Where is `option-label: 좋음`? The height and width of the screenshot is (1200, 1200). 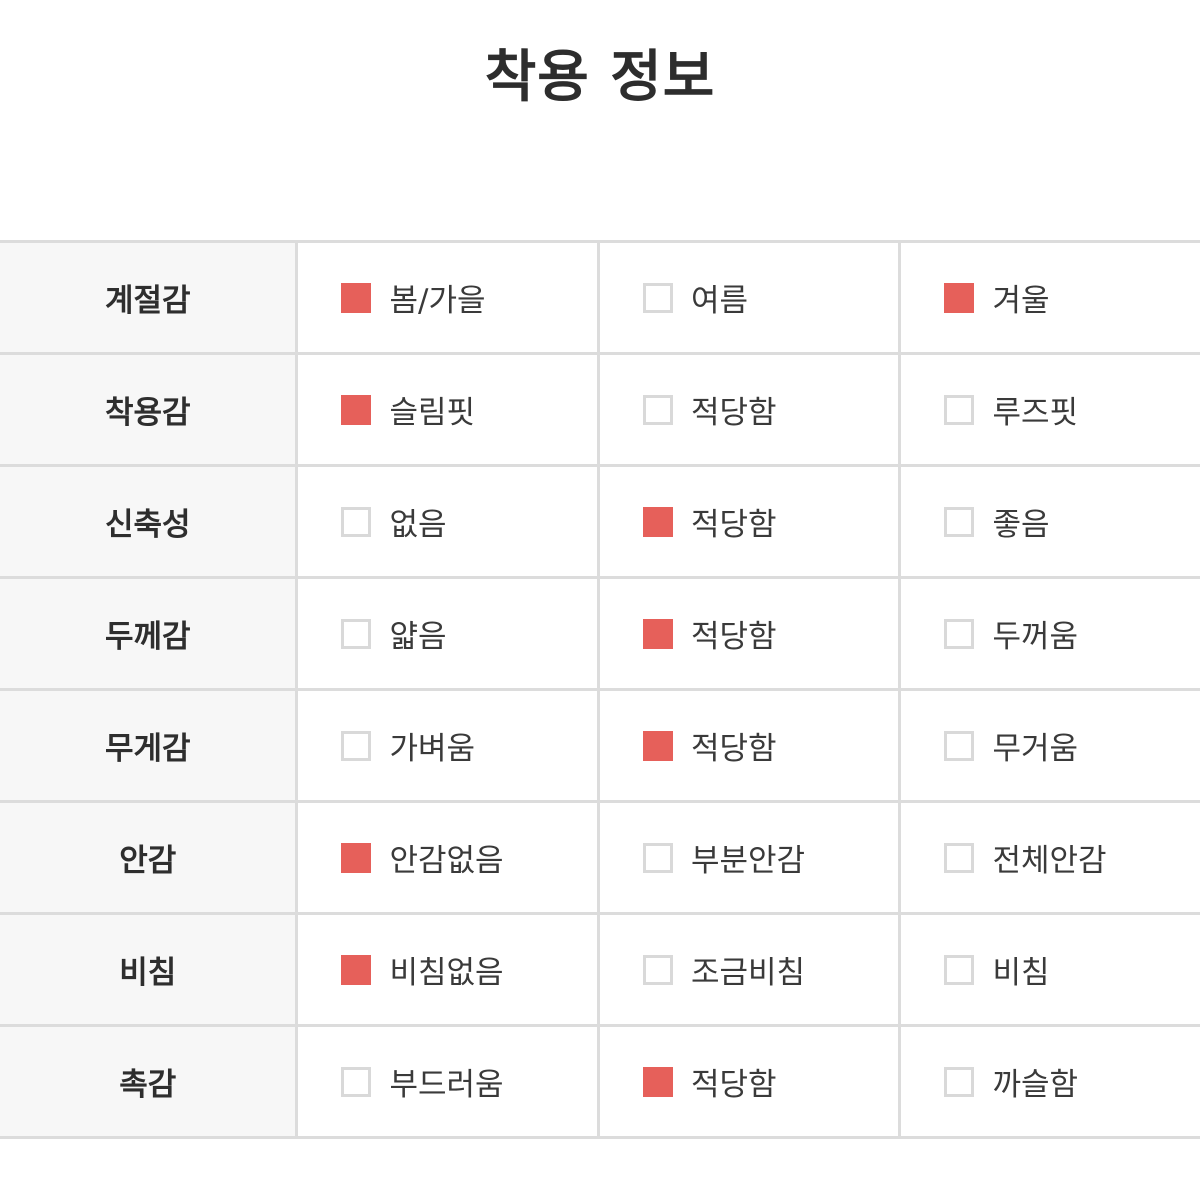
option-label: 좋음 is located at coordinates (1021, 525).